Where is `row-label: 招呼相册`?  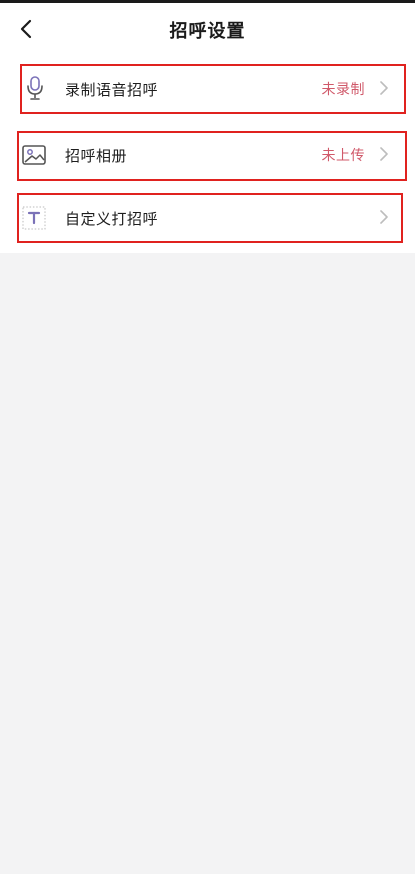 row-label: 招呼相册 is located at coordinates (96, 156).